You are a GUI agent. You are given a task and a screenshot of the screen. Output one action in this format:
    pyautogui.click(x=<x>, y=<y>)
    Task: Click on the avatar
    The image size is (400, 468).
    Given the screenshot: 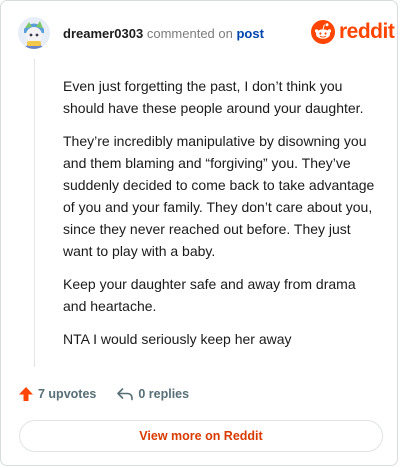 What is the action you would take?
    pyautogui.click(x=34, y=33)
    